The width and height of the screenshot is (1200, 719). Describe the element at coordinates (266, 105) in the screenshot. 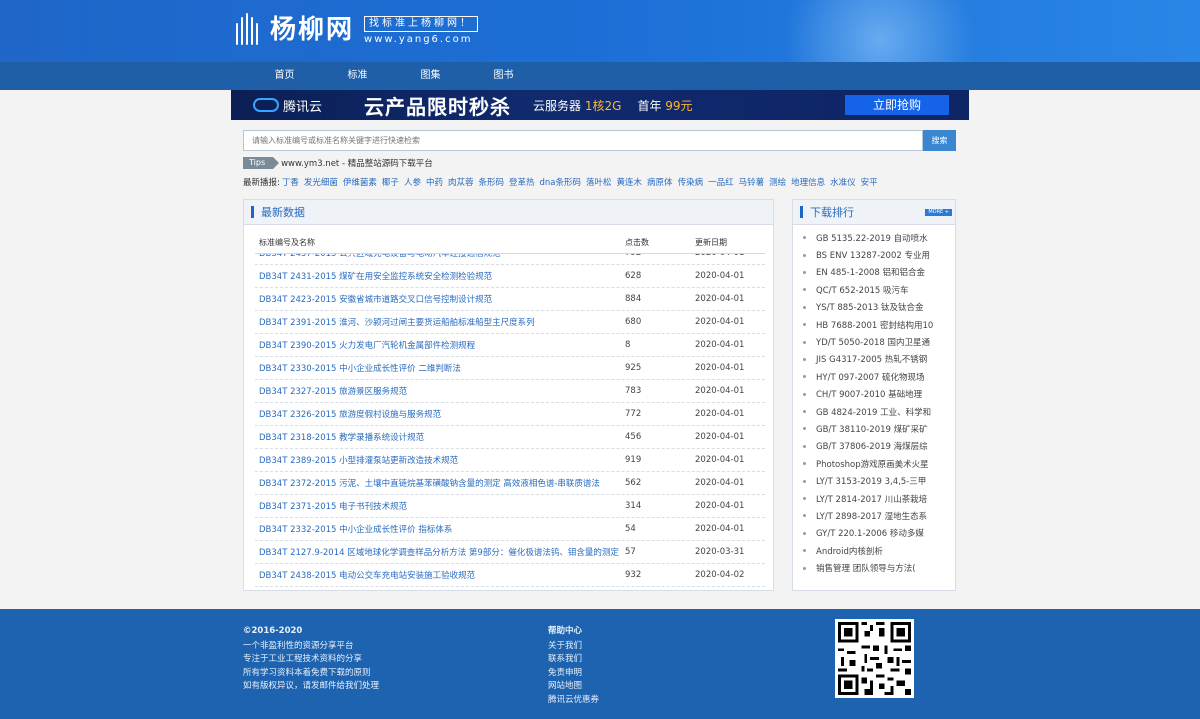

I see `cloud-logo-icon` at that location.